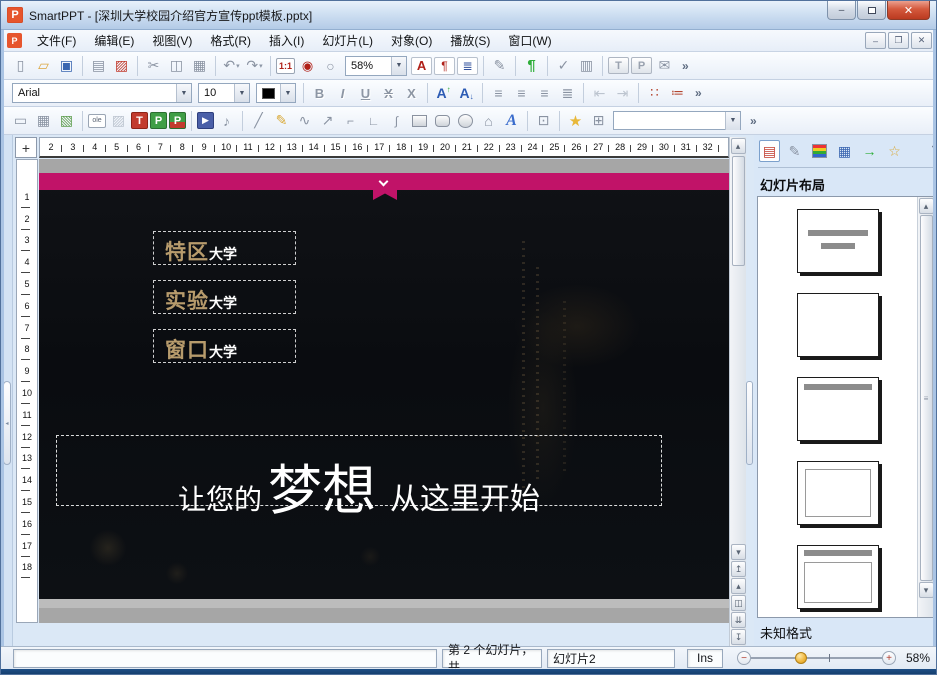 This screenshot has height=675, width=937. Describe the element at coordinates (177, 120) in the screenshot. I see `outline-object-icon: P` at that location.